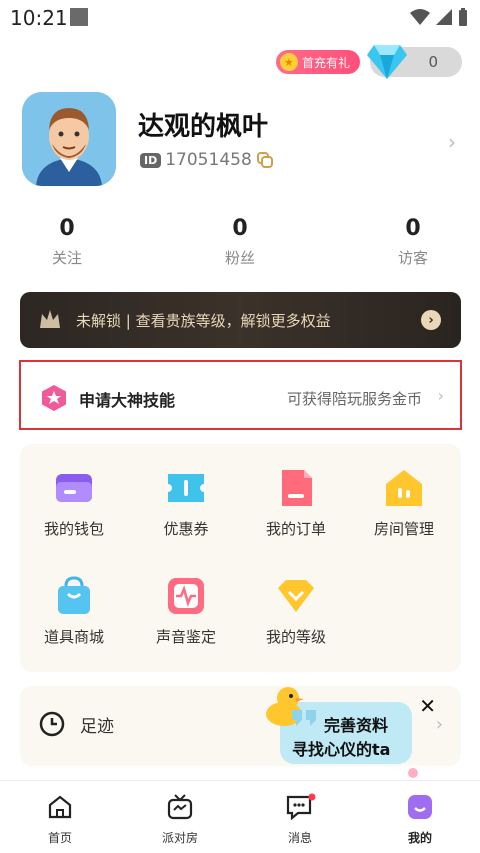 The height and width of the screenshot is (853, 480). Describe the element at coordinates (59, 838) in the screenshot. I see `tab-label: 首页` at that location.